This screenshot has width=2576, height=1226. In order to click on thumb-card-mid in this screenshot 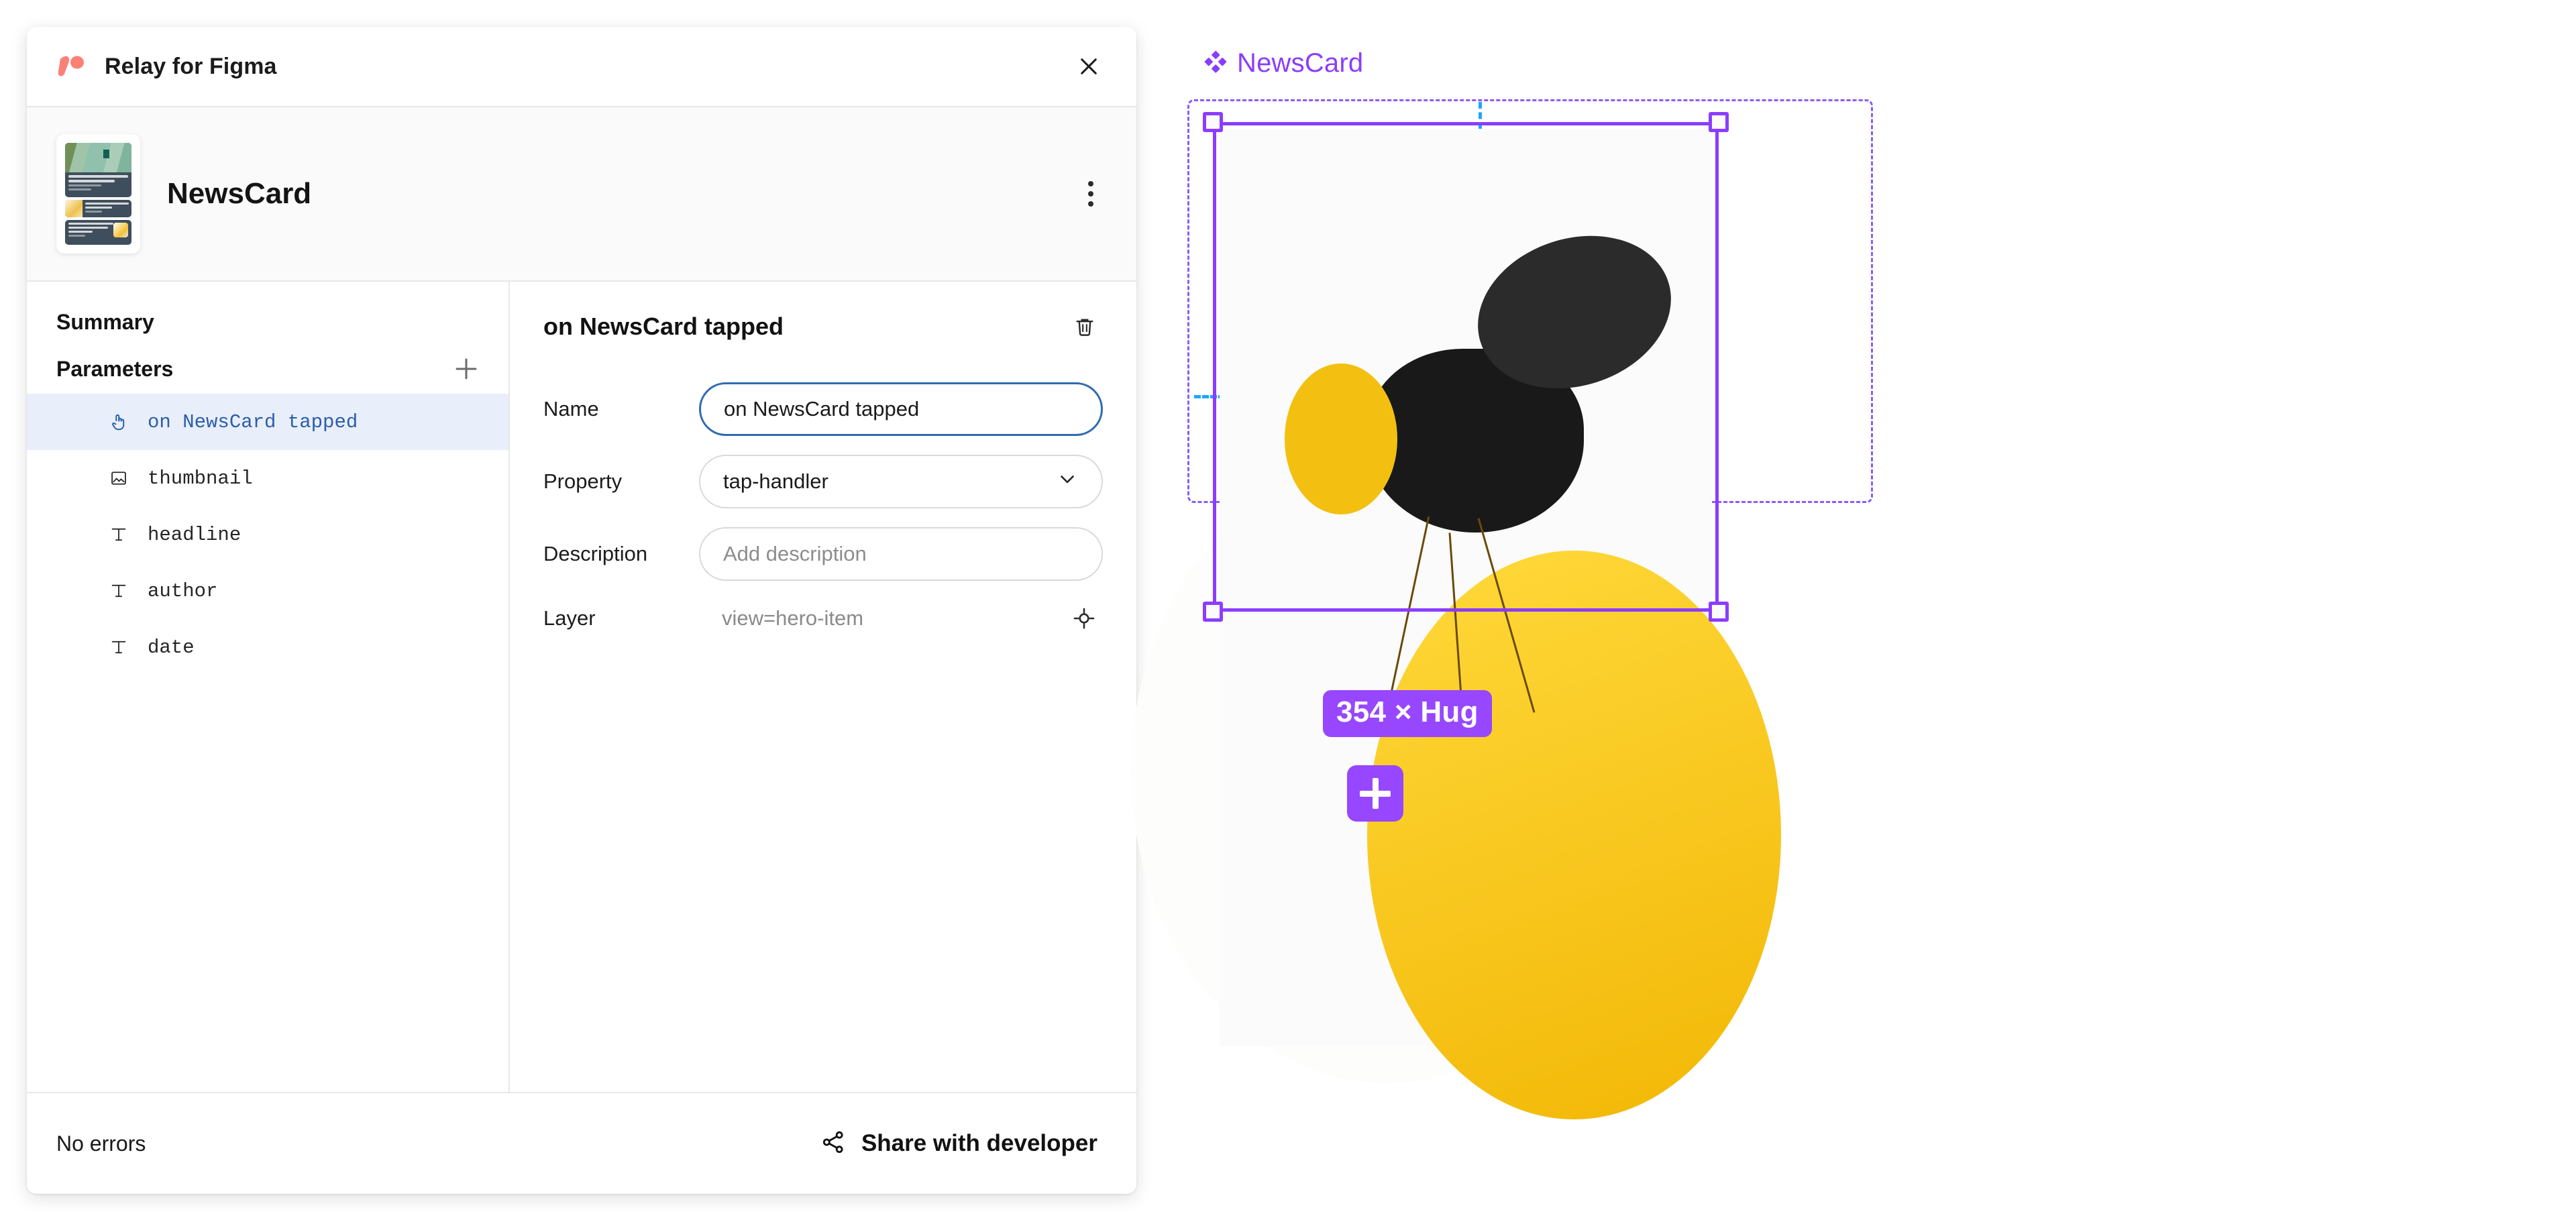, I will do `click(98, 208)`.